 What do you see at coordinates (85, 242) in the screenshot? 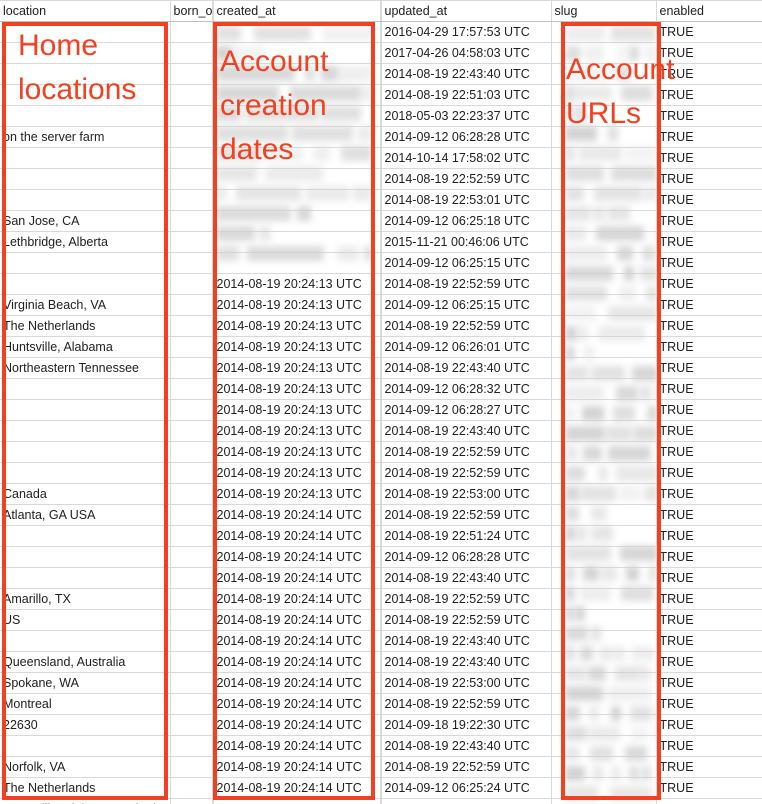
I see `cell-location: Lethbridge, Alberta` at bounding box center [85, 242].